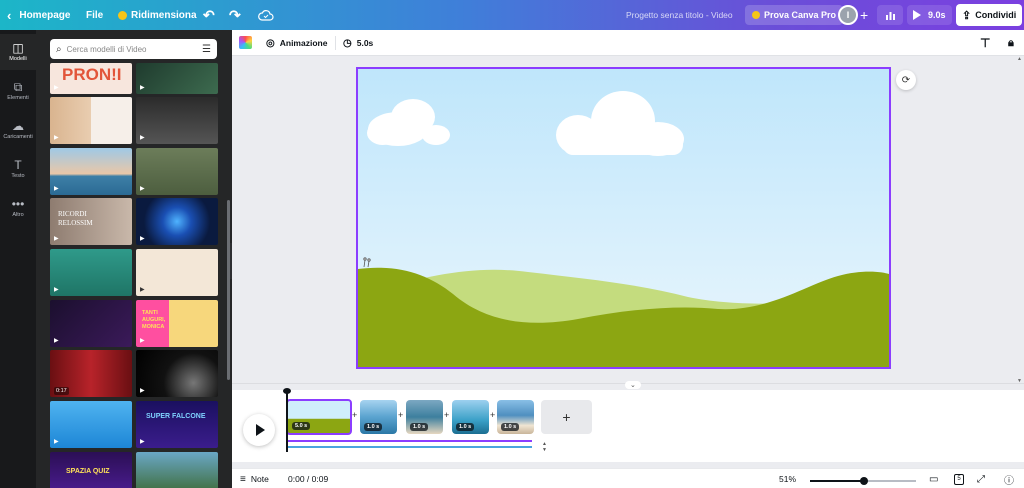 Image resolution: width=1024 pixels, height=488 pixels. What do you see at coordinates (18, 169) in the screenshot?
I see `sidebar-item-text: T Testo` at bounding box center [18, 169].